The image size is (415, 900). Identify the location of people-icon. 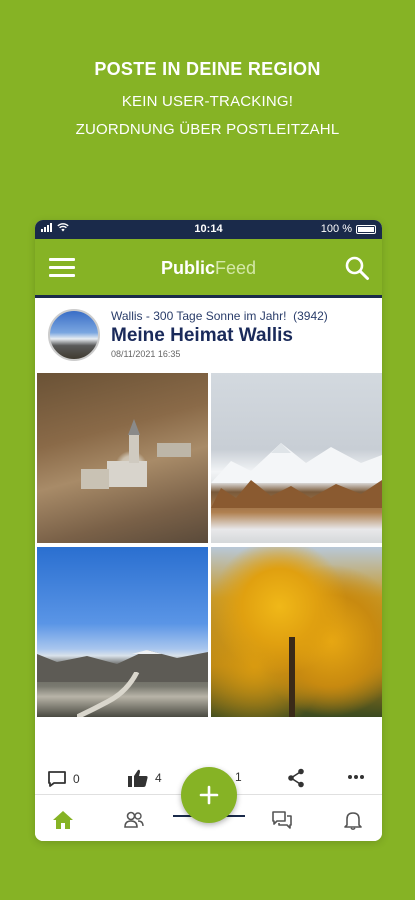
(134, 820).